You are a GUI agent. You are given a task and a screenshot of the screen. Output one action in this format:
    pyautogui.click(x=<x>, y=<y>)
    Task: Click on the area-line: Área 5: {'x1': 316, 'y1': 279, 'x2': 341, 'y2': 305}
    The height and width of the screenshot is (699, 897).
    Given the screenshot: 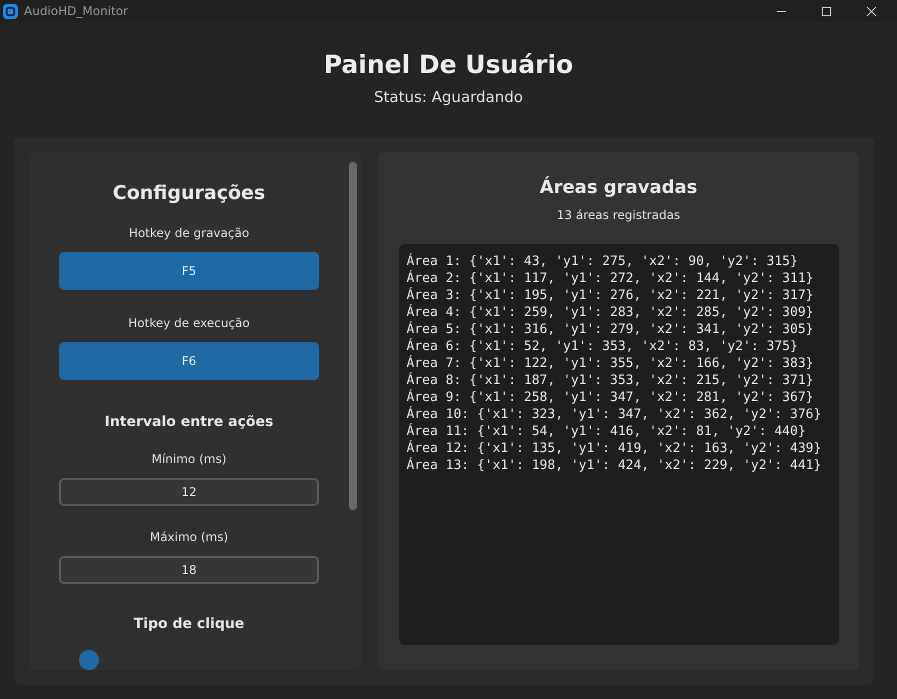 What is the action you would take?
    pyautogui.click(x=610, y=329)
    